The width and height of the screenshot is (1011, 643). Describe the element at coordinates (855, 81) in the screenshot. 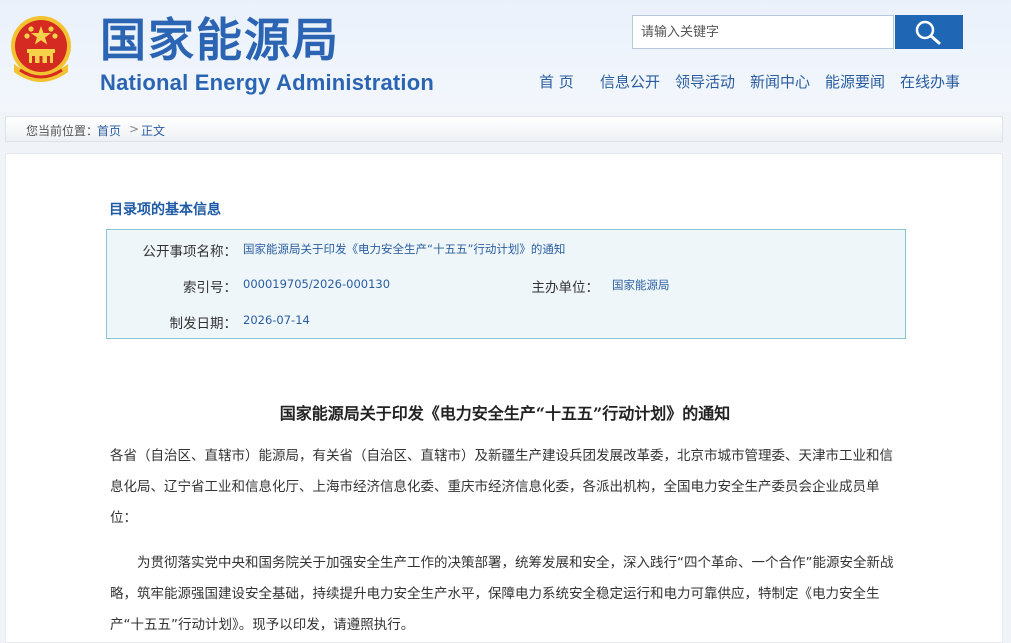

I see `nav-item-energy-news: 能源要闻` at that location.